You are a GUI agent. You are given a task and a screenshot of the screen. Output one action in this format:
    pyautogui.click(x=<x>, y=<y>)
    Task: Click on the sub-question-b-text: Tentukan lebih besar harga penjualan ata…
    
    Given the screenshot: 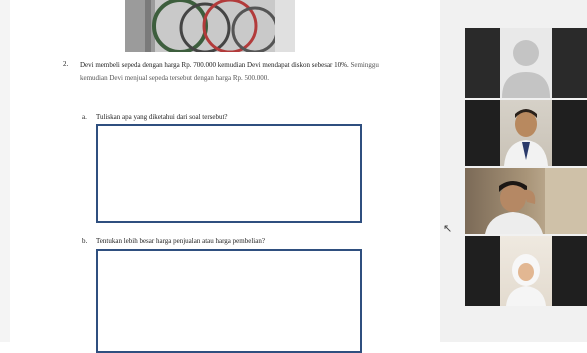 What is the action you would take?
    pyautogui.click(x=180, y=241)
    